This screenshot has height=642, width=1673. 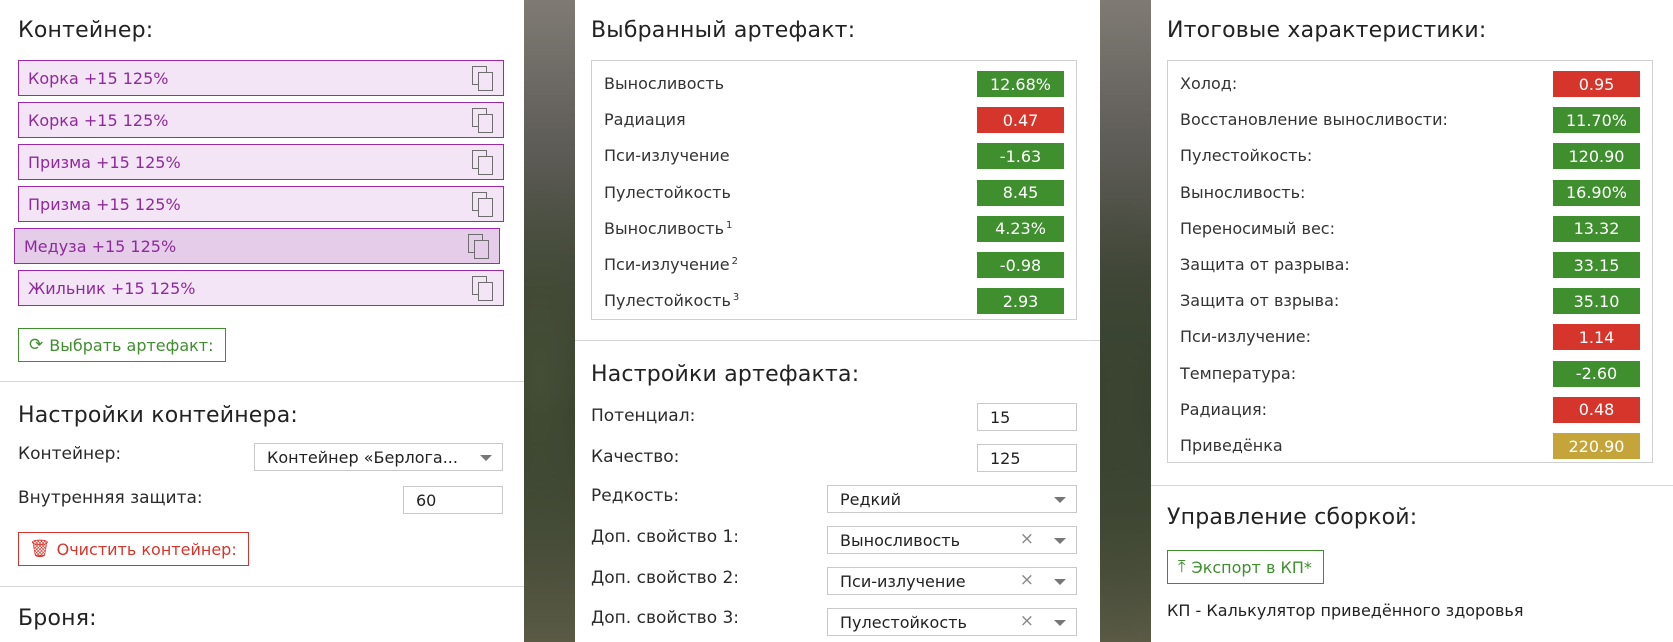 What do you see at coordinates (834, 120) in the screenshot?
I see `stat-row: Радиация 0.47` at bounding box center [834, 120].